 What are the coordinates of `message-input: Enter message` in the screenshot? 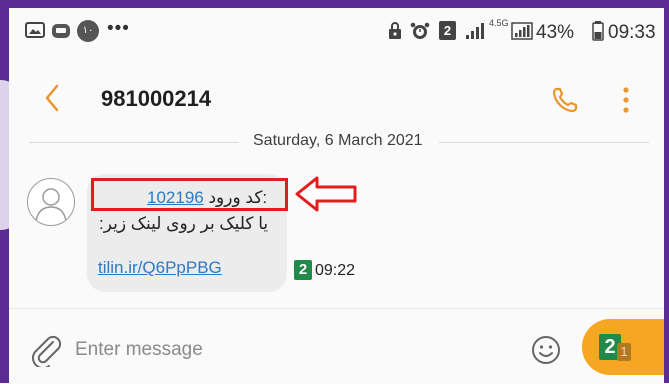 It's located at (139, 350).